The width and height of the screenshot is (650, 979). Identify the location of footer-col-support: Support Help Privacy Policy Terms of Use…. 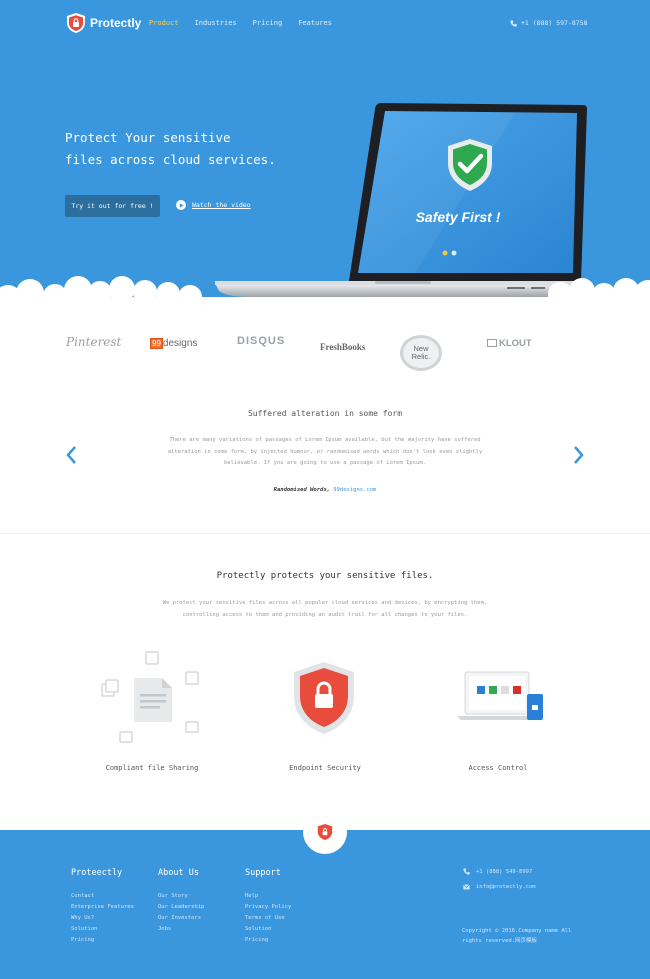
(268, 907).